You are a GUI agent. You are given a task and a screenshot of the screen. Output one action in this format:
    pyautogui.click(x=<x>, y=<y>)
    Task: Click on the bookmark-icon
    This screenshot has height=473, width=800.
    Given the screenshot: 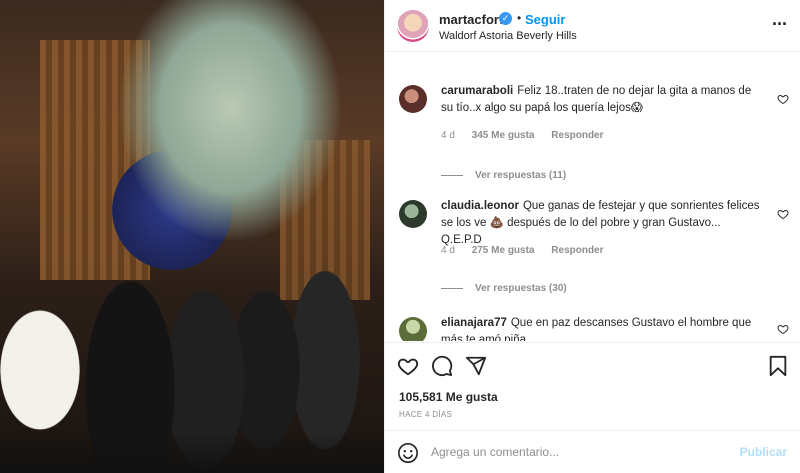 What is the action you would take?
    pyautogui.click(x=778, y=366)
    